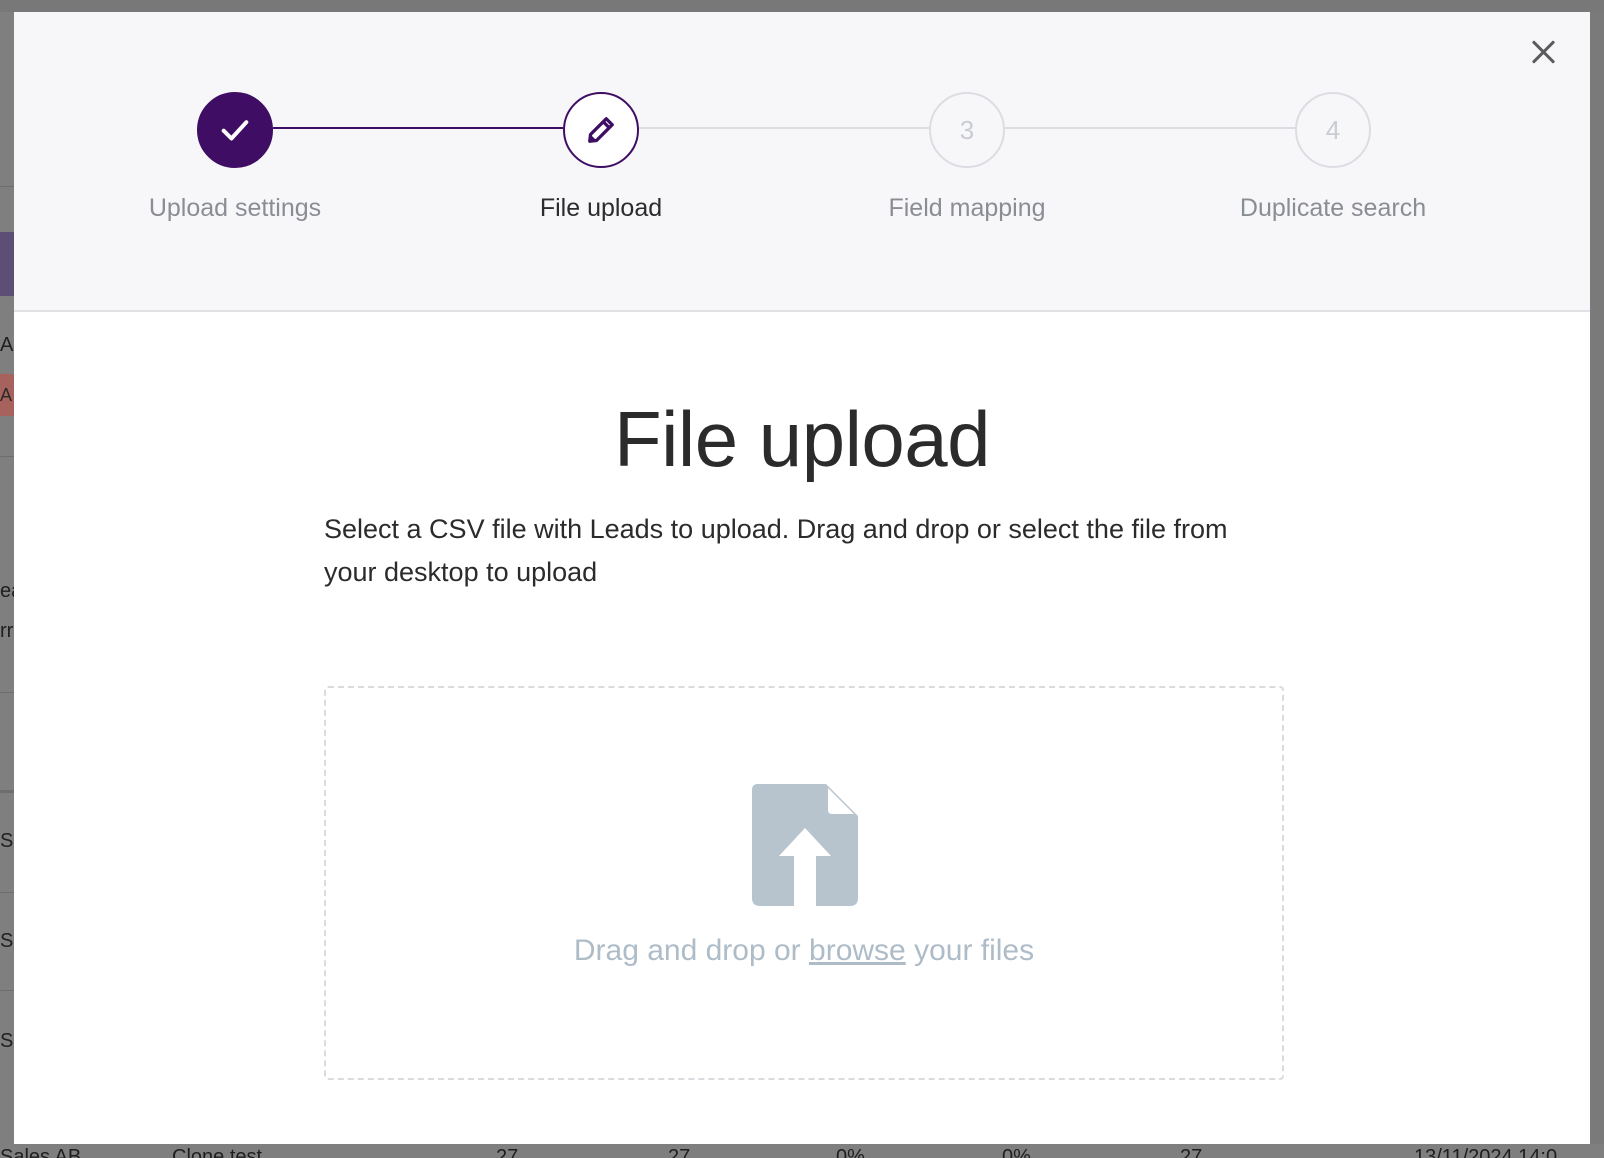 The image size is (1604, 1158). Describe the element at coordinates (1544, 52) in the screenshot. I see `close-icon` at that location.